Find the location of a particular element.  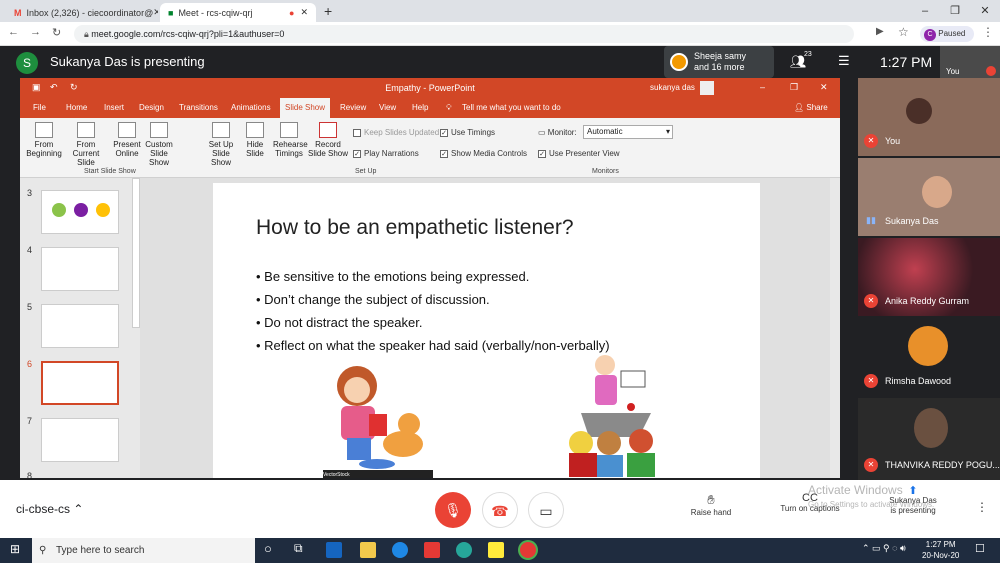

internet-explorer-icon is located at coordinates (400, 550).